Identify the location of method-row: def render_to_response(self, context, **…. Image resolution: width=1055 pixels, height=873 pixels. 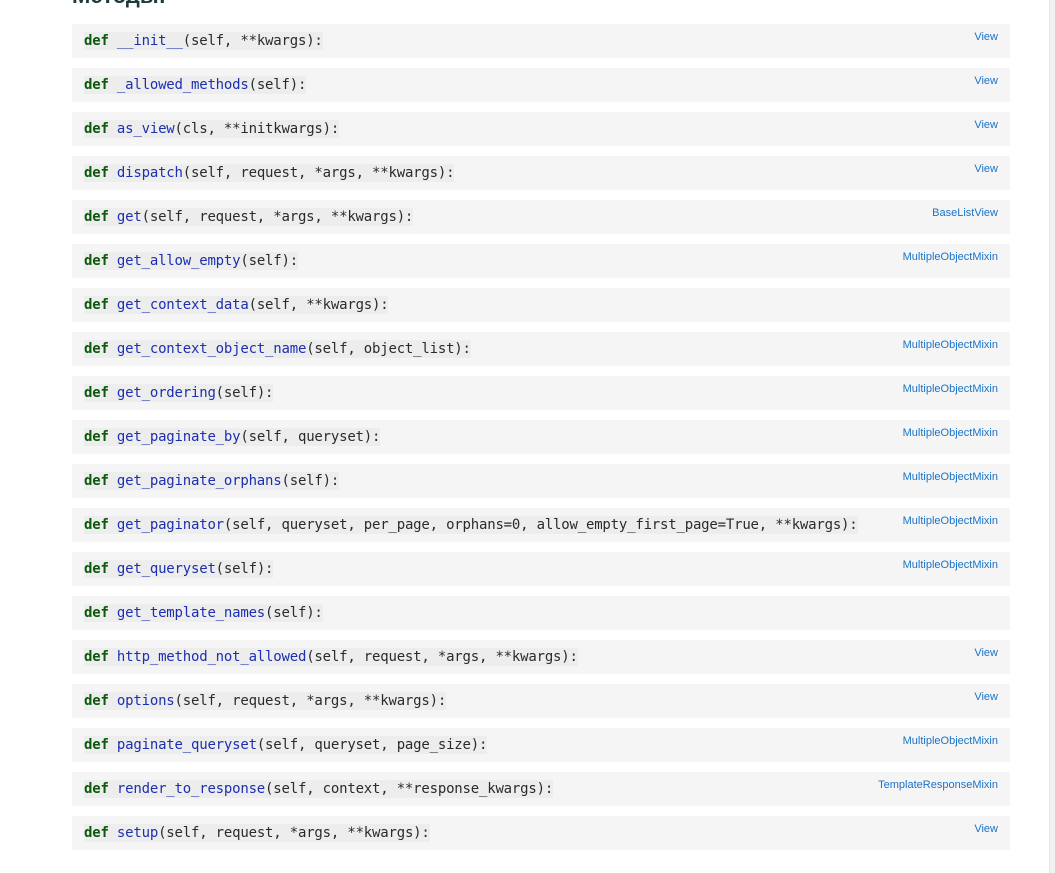
(541, 789).